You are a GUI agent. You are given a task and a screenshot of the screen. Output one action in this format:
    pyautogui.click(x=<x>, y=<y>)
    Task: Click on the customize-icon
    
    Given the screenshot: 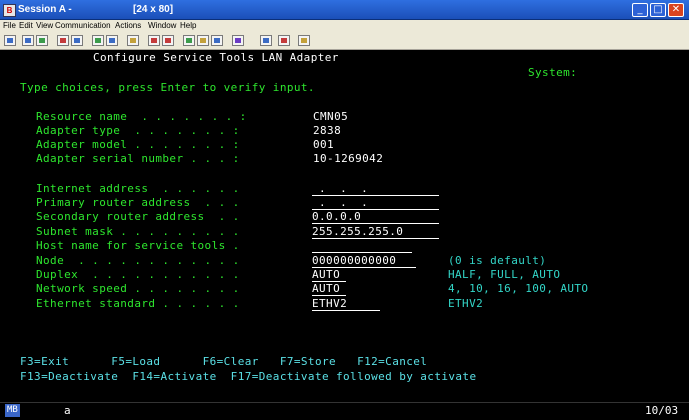 What is the action you would take?
    pyautogui.click(x=189, y=40)
    